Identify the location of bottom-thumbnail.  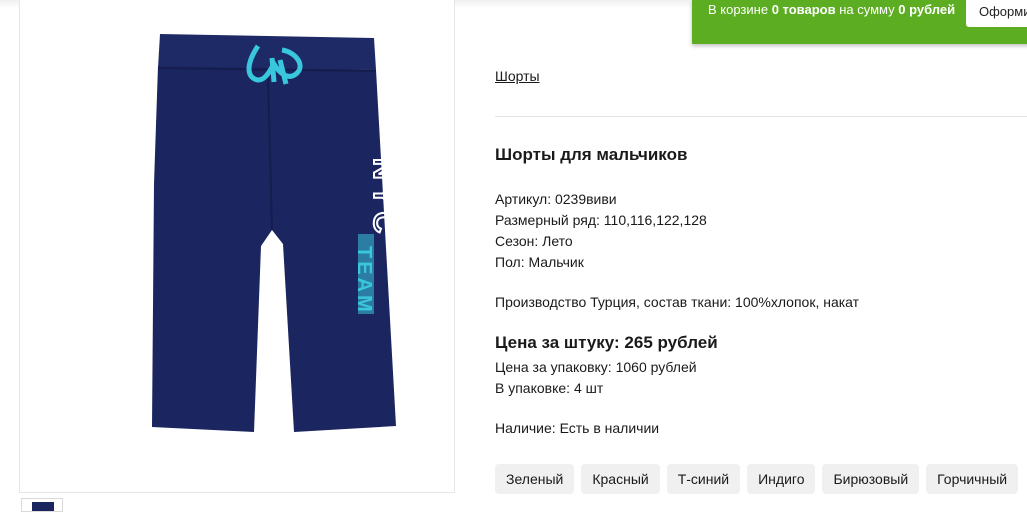
(42, 505).